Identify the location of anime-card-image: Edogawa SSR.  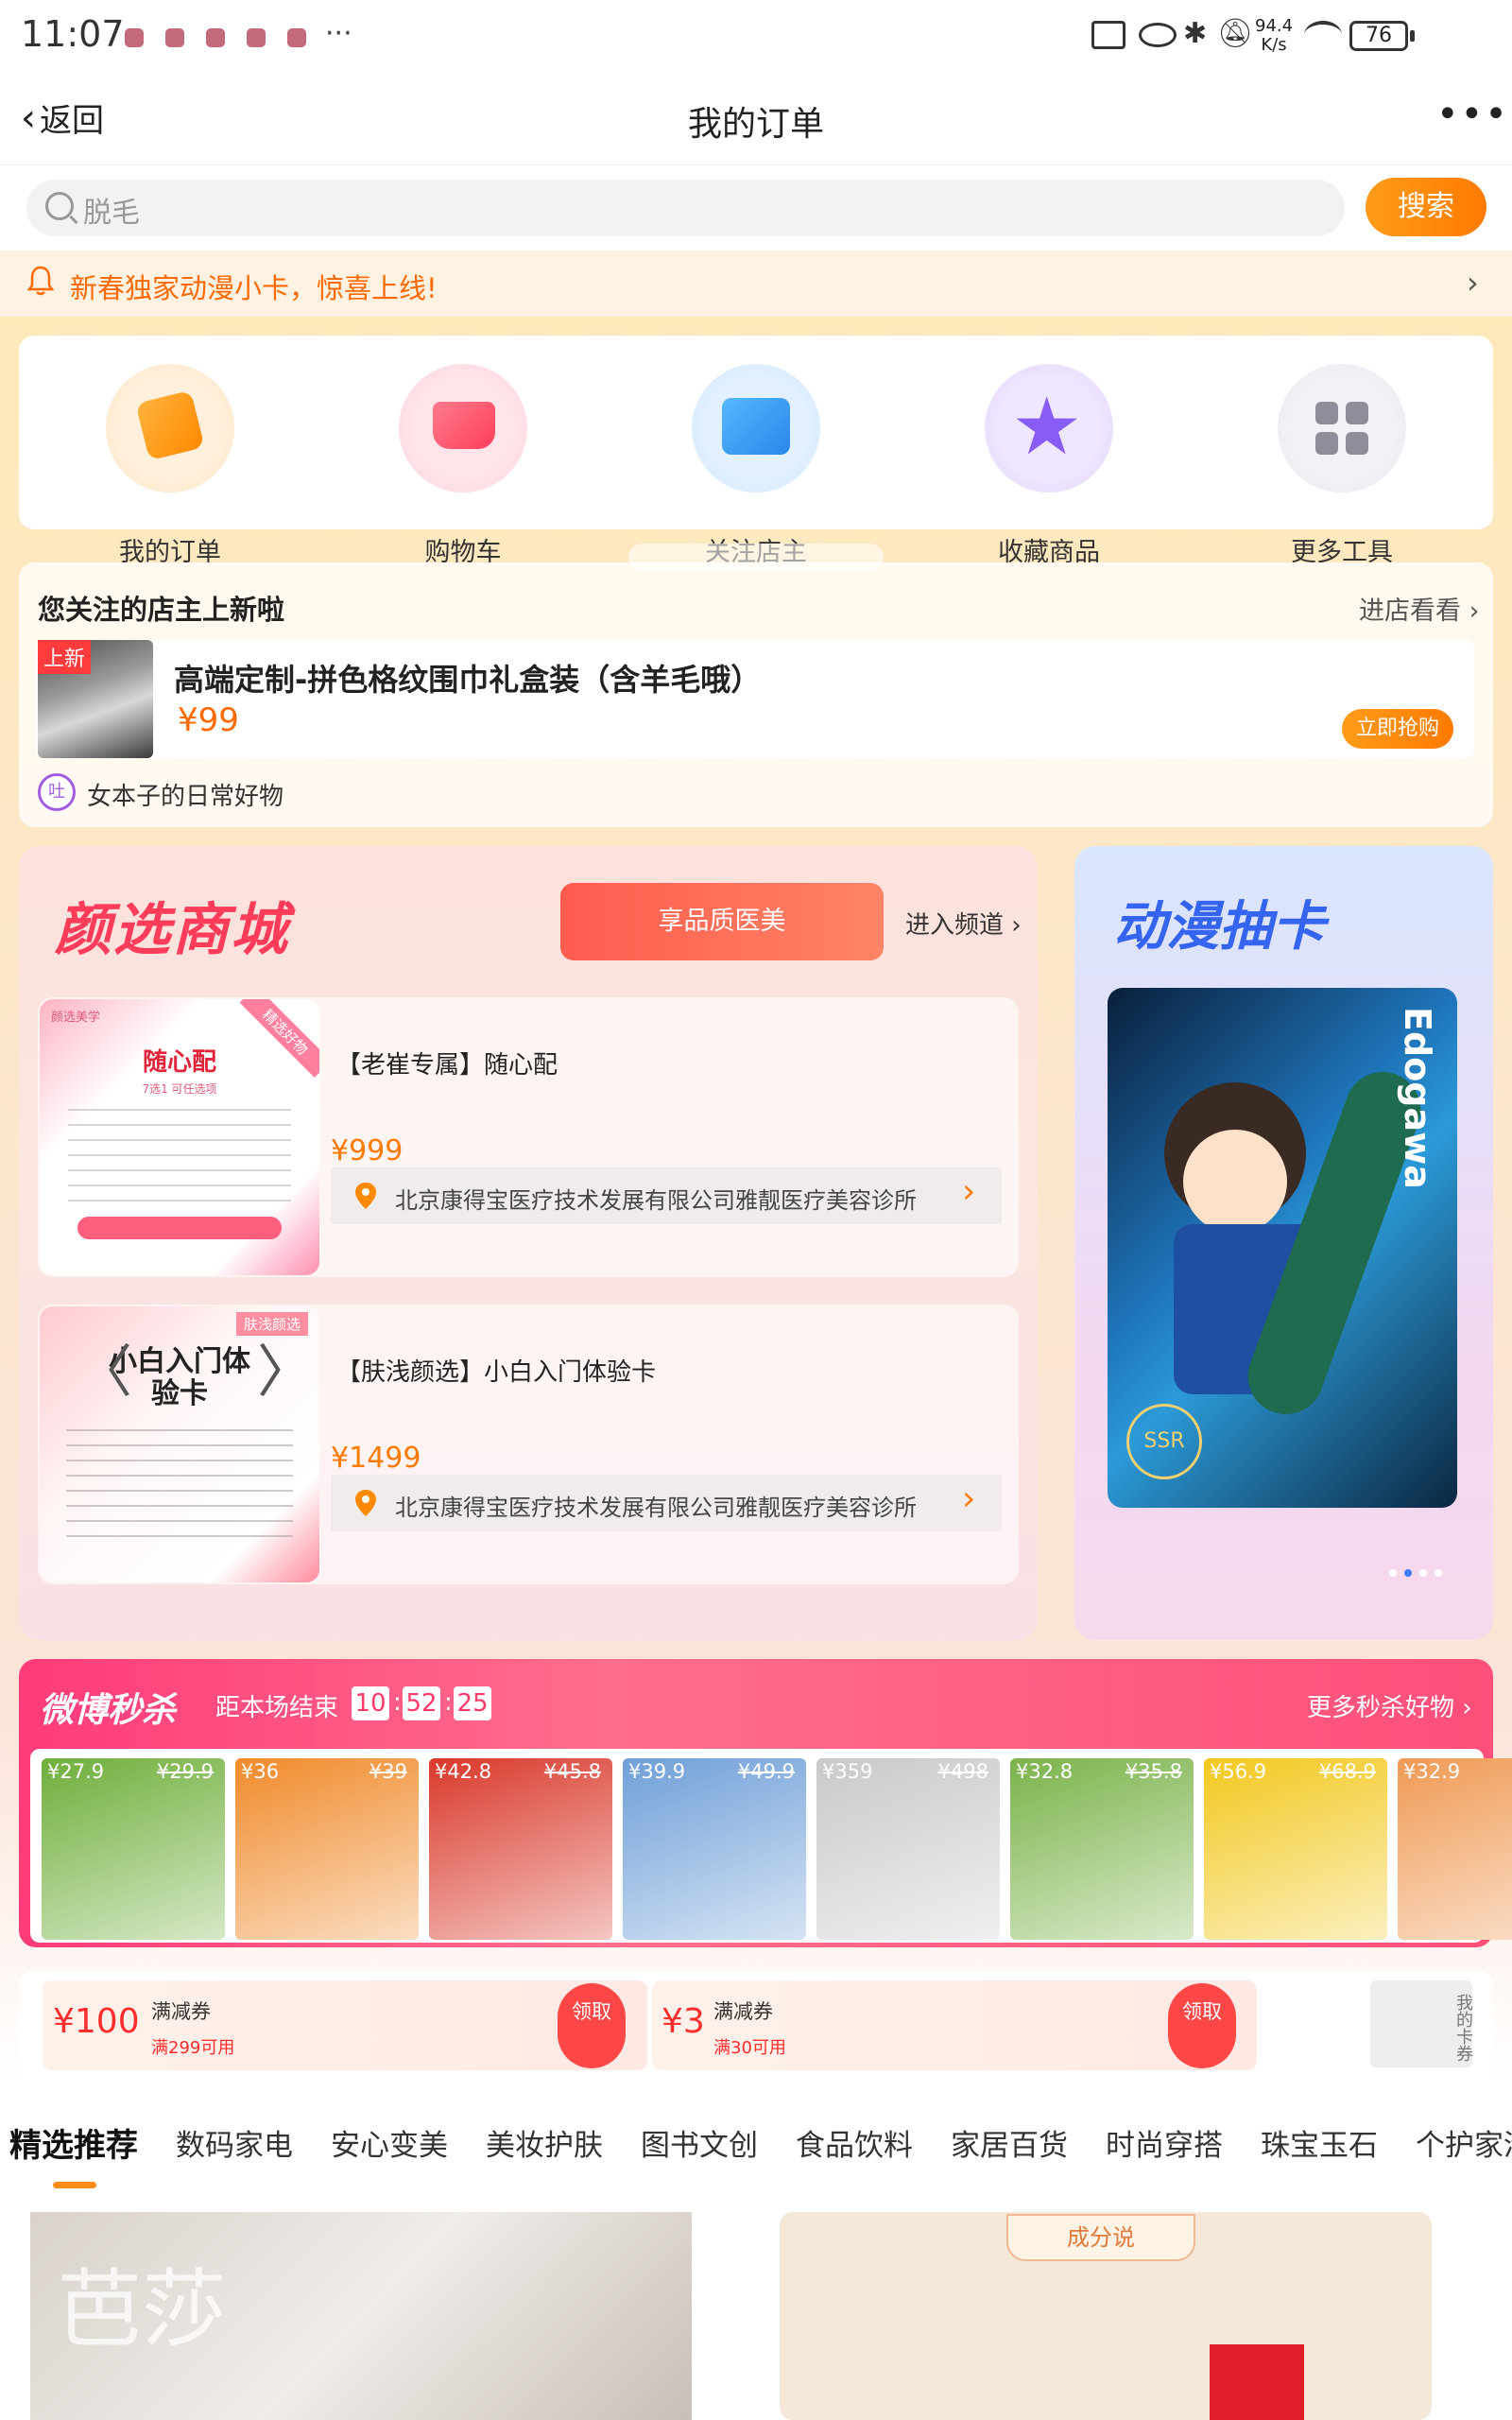
(1282, 1248).